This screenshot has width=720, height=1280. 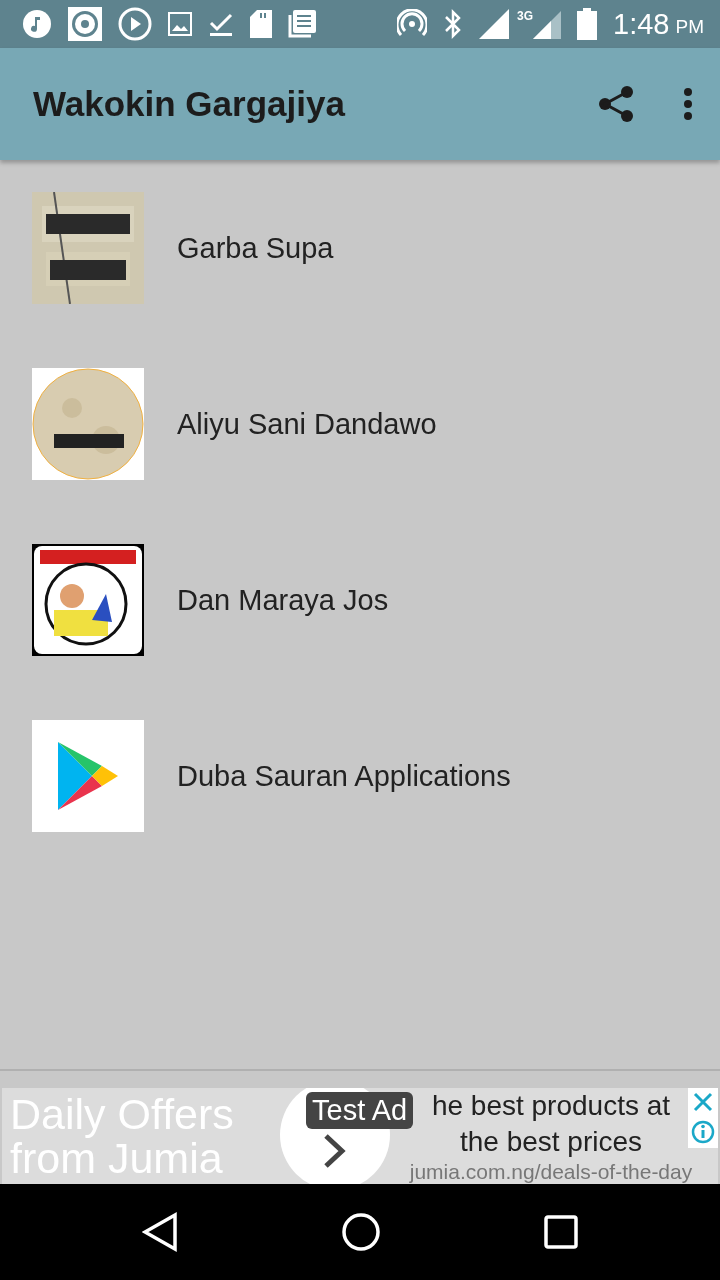 I want to click on clock-time: 1:48, so click(x=641, y=24).